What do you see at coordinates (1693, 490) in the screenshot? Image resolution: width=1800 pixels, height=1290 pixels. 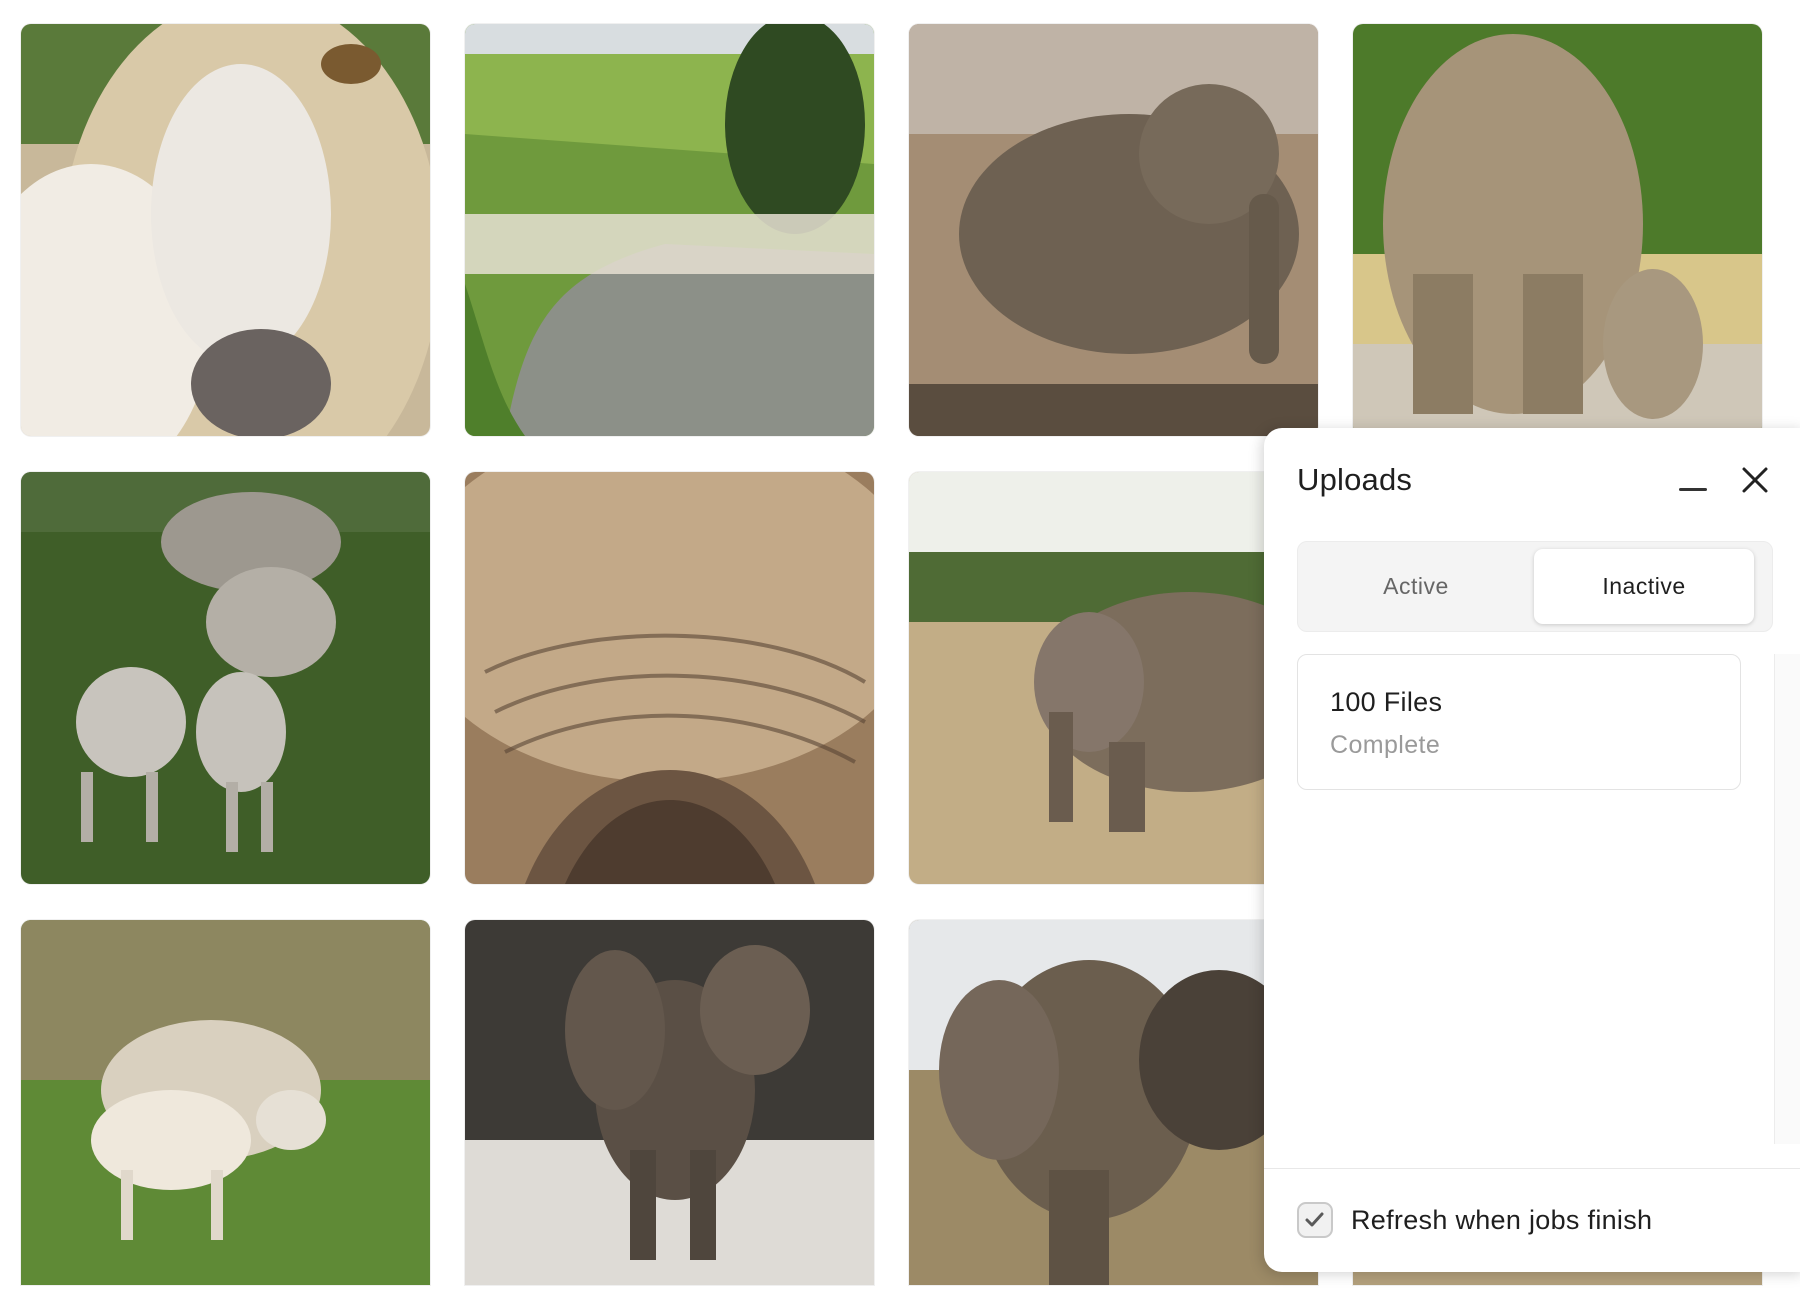 I see `minimize-icon` at bounding box center [1693, 490].